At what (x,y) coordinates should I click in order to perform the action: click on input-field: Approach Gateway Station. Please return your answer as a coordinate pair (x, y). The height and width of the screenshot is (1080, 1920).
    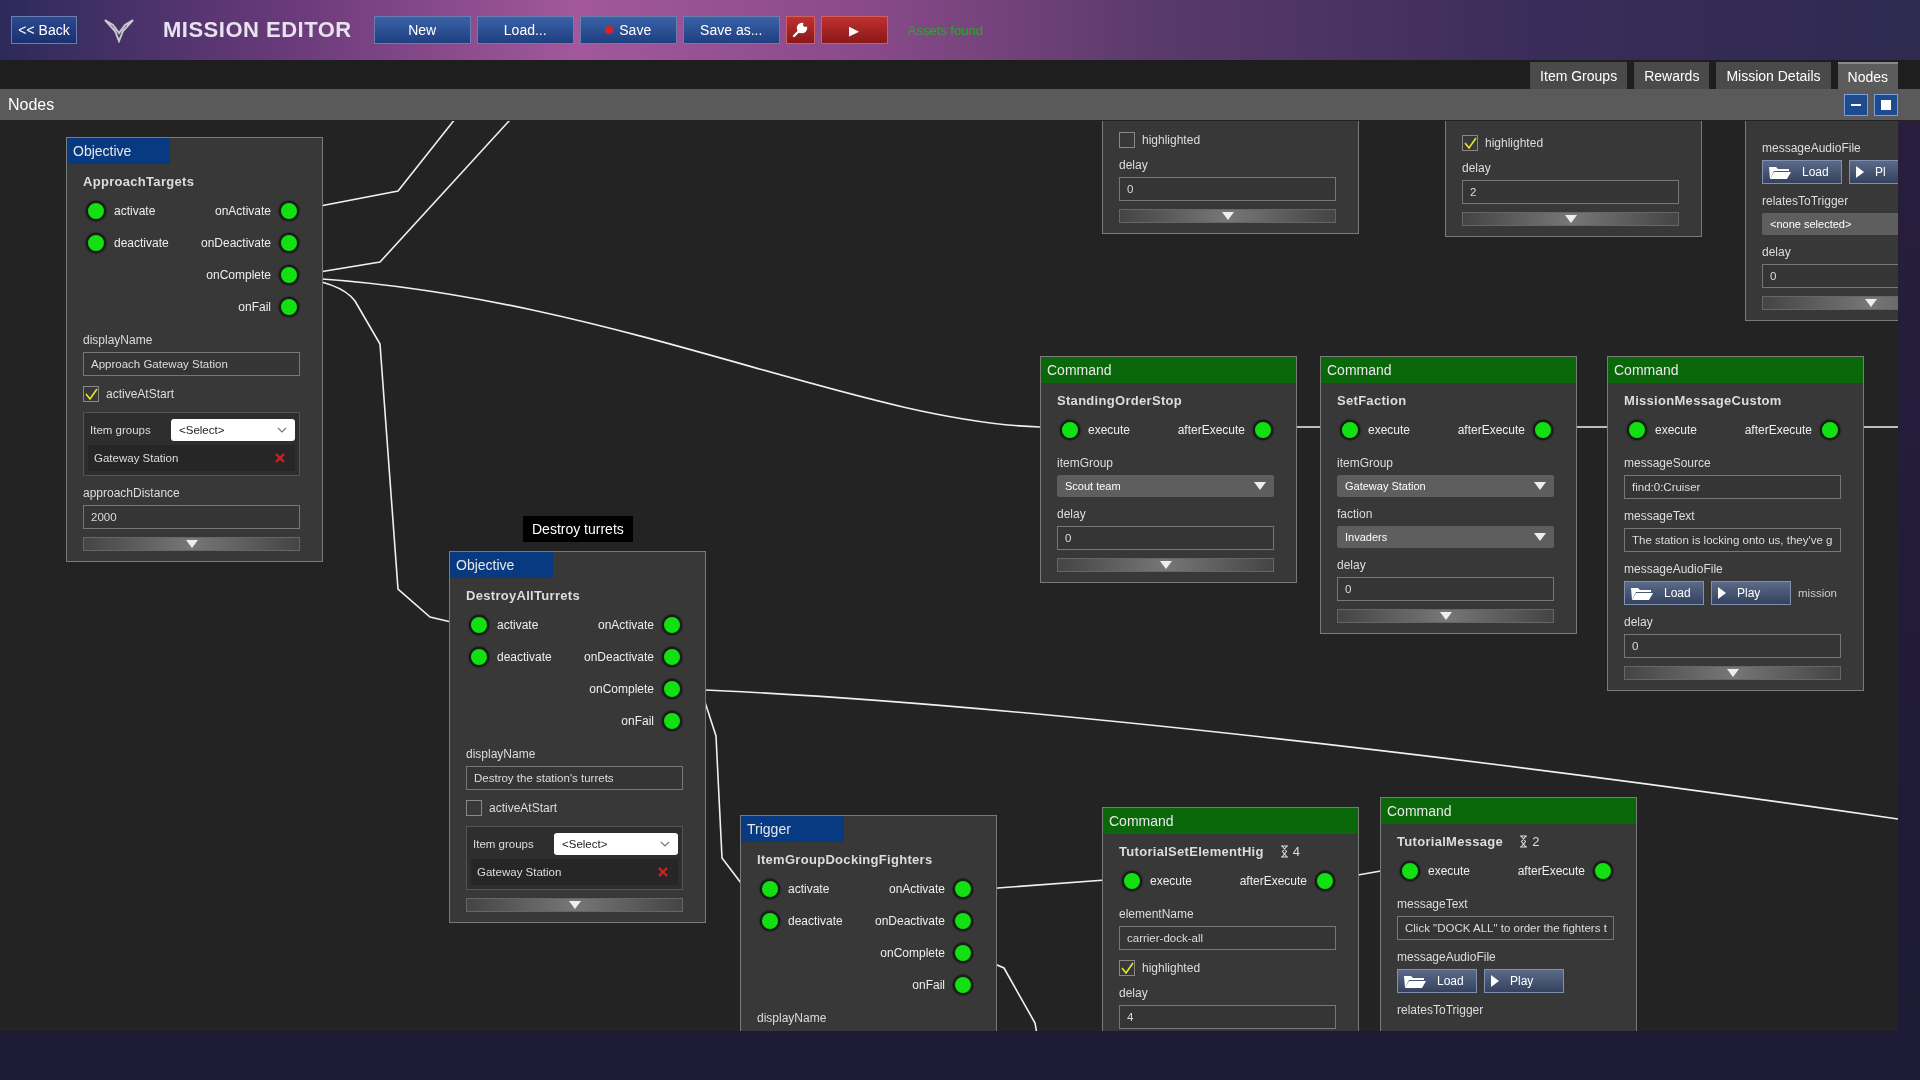
    Looking at the image, I should click on (191, 364).